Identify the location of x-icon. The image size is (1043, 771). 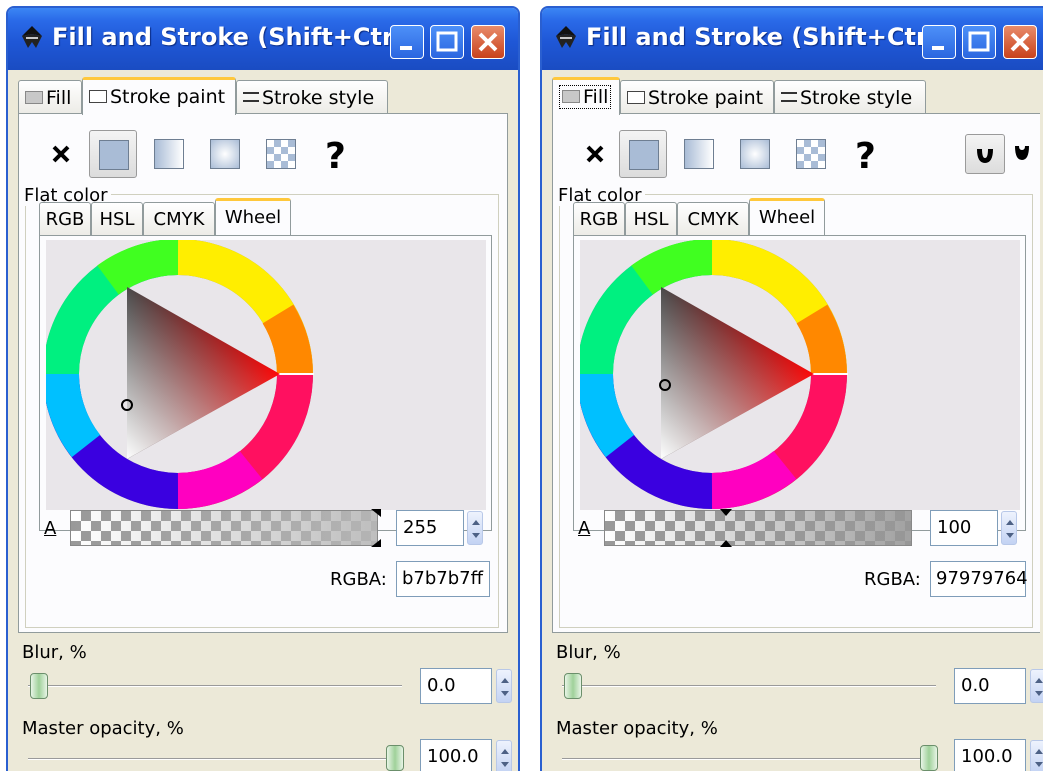
(595, 154).